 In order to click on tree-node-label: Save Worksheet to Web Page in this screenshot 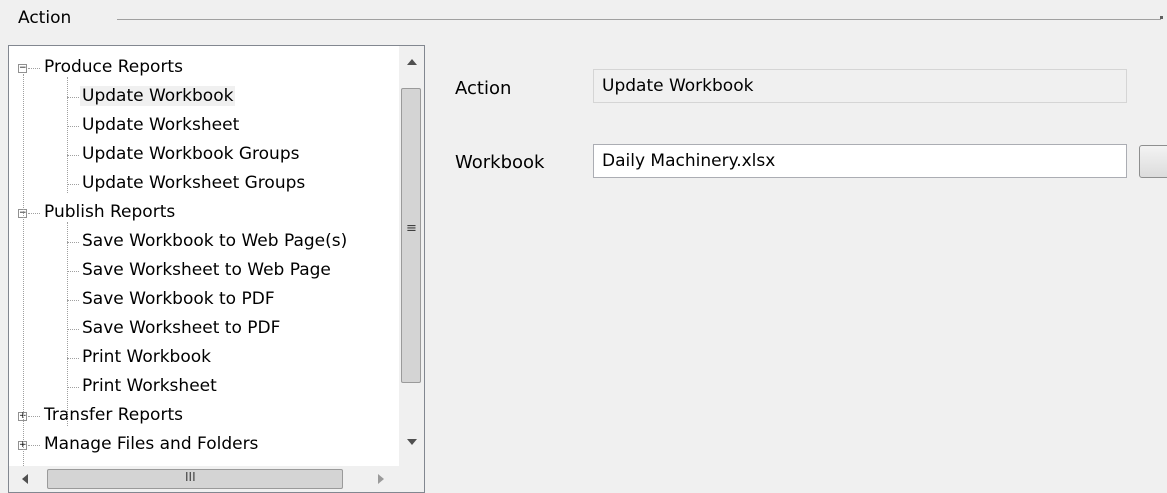, I will do `click(206, 270)`.